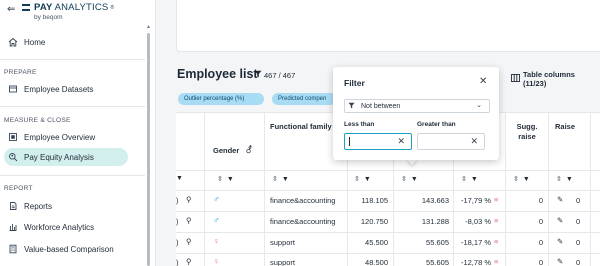  What do you see at coordinates (301, 126) in the screenshot?
I see `functional-family-header-label: Functional family` at bounding box center [301, 126].